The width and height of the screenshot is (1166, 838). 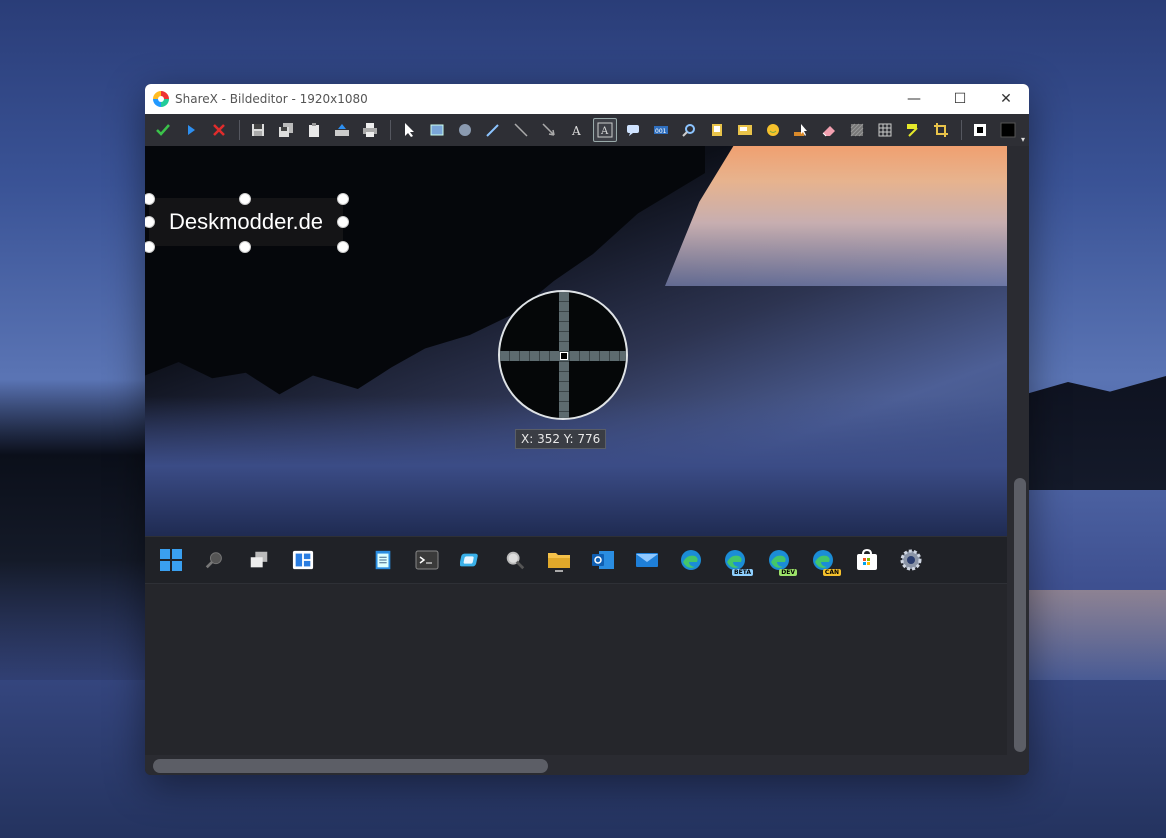 I want to click on notepad-icon, so click(x=383, y=560).